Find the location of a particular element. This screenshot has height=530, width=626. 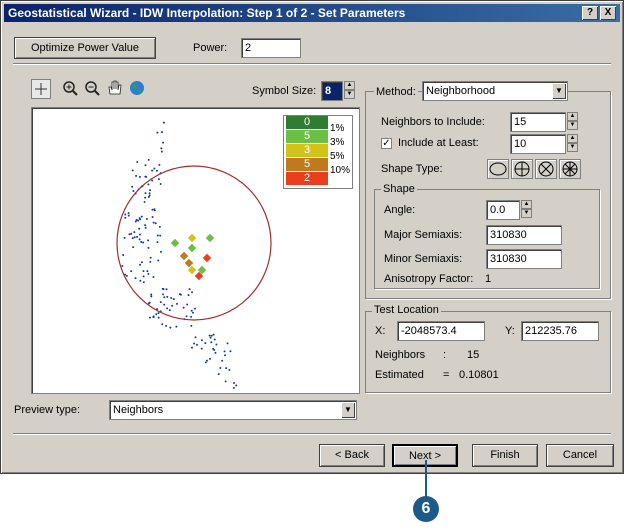

angle-input: 0.0 is located at coordinates (503, 210).